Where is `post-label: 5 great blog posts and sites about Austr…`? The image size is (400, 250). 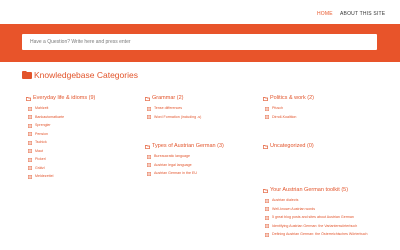
post-label: 5 great blog posts and sites about Austr… is located at coordinates (313, 217).